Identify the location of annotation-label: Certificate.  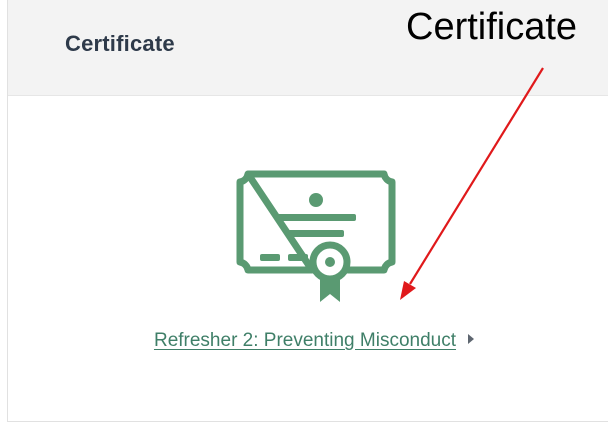
(492, 27).